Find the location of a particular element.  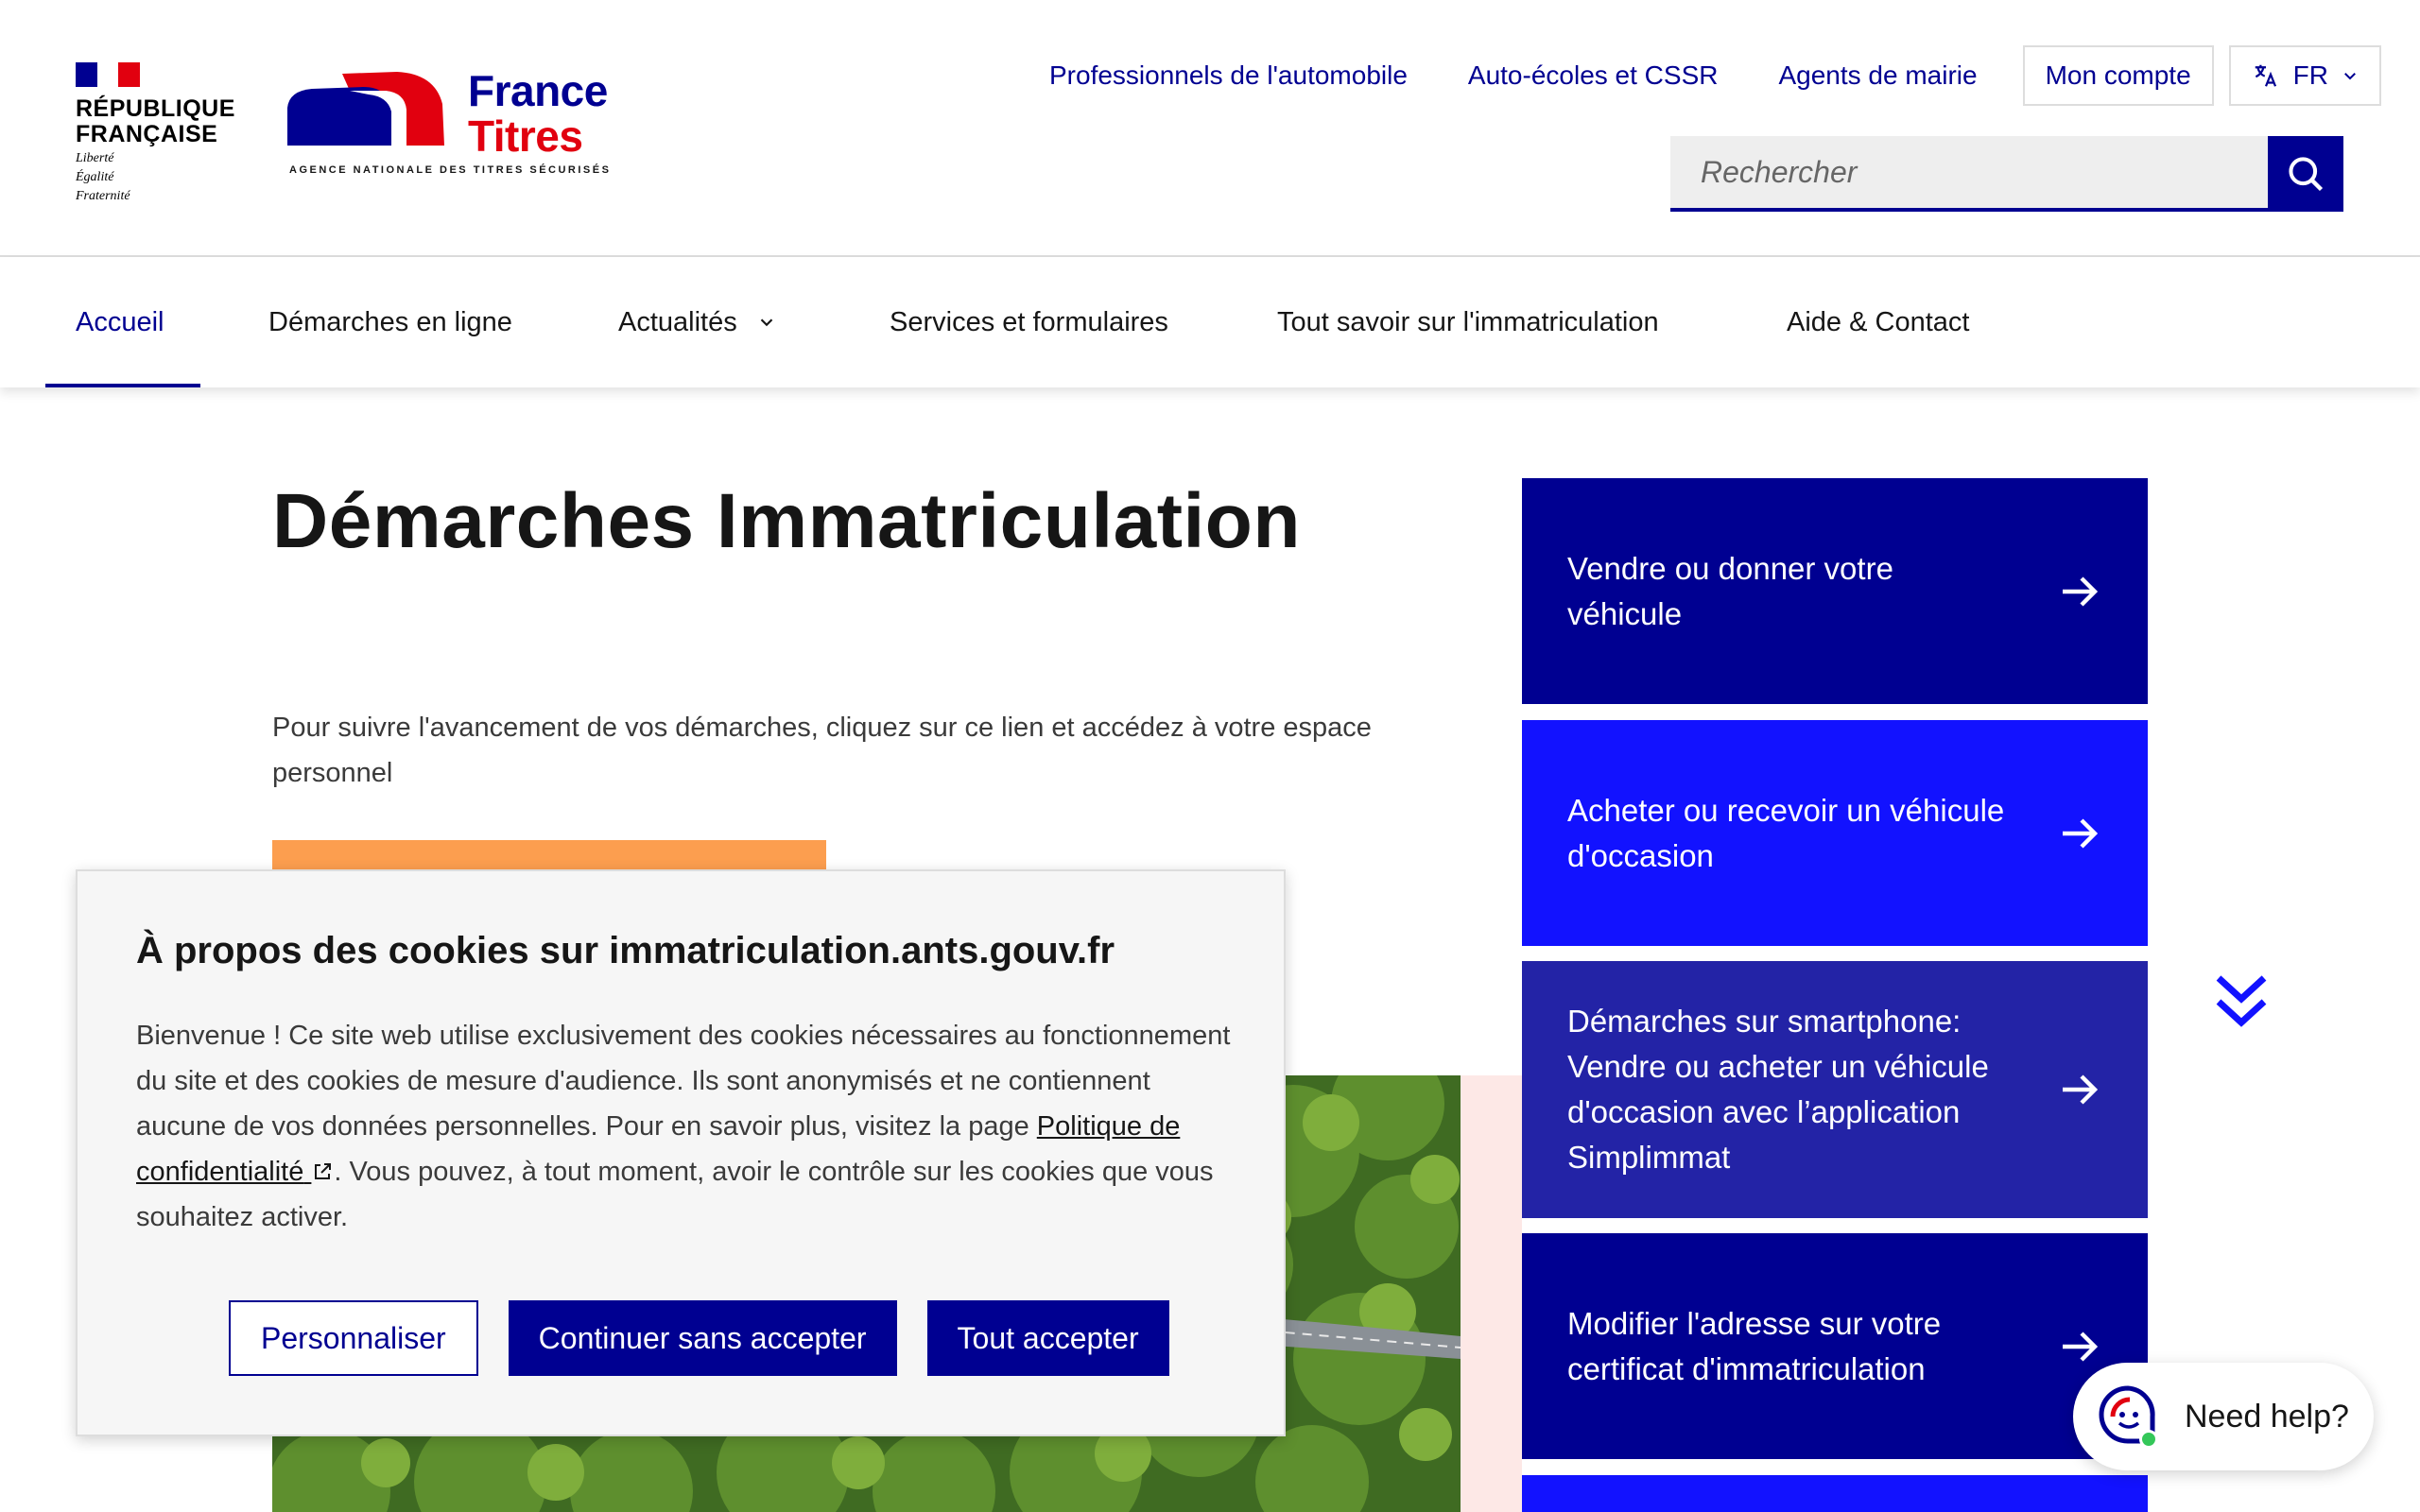

rf-motto-fraternite: Fraternité is located at coordinates (103, 196).